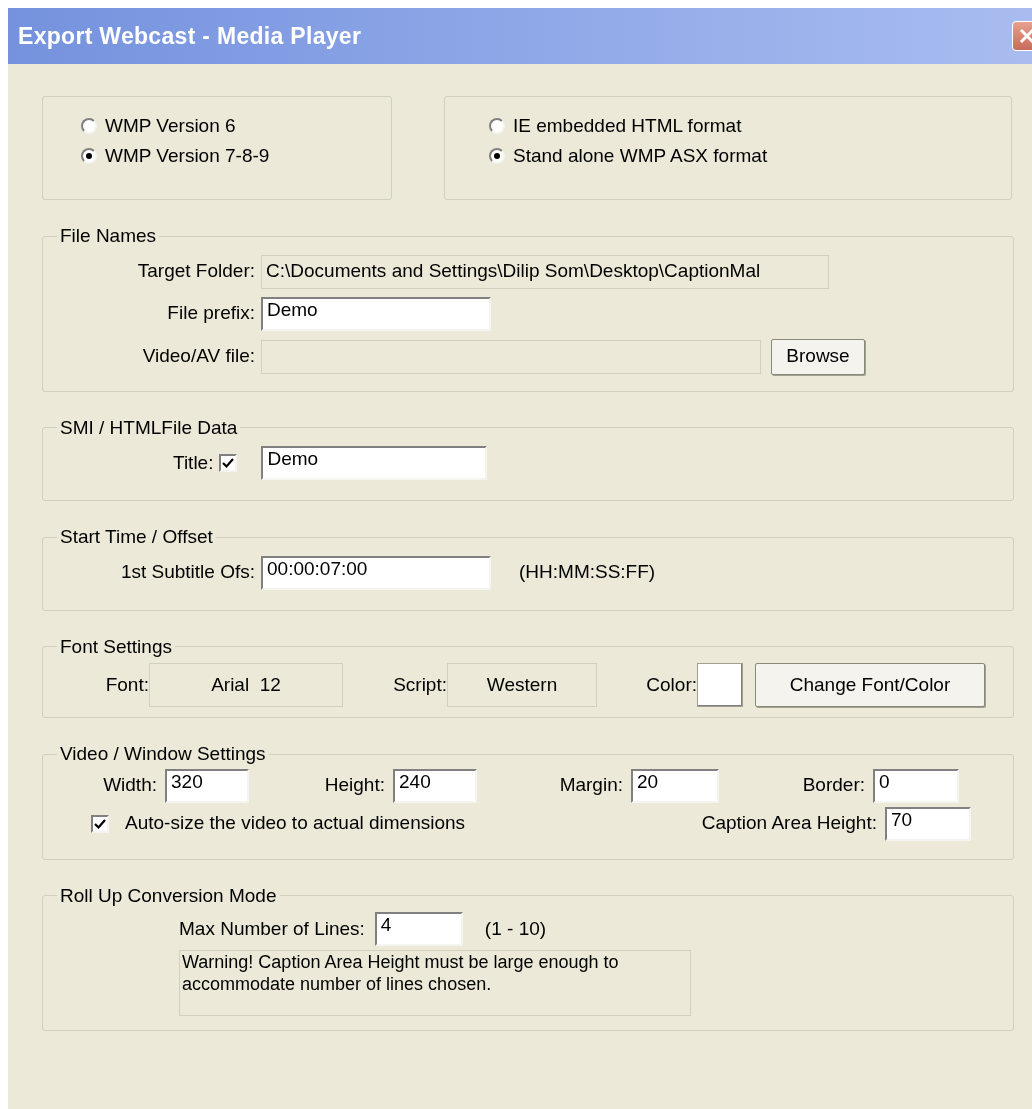 This screenshot has height=1109, width=1032. What do you see at coordinates (129, 785) in the screenshot?
I see `field-label: Width:` at bounding box center [129, 785].